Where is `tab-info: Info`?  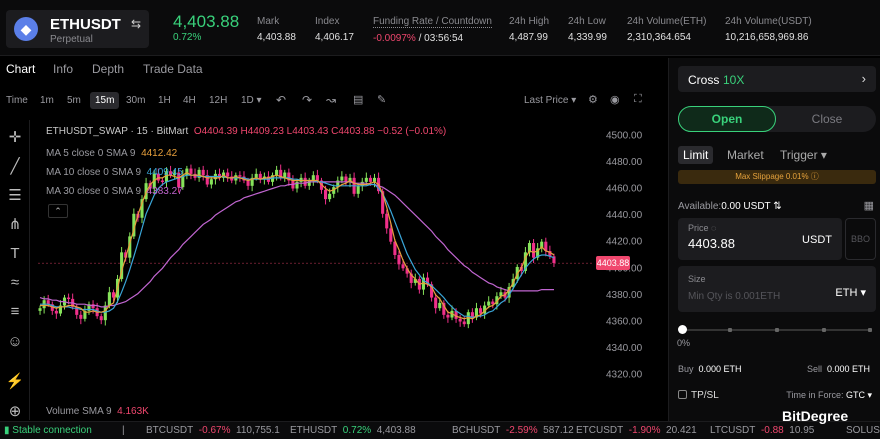
tab-info: Info is located at coordinates (63, 69).